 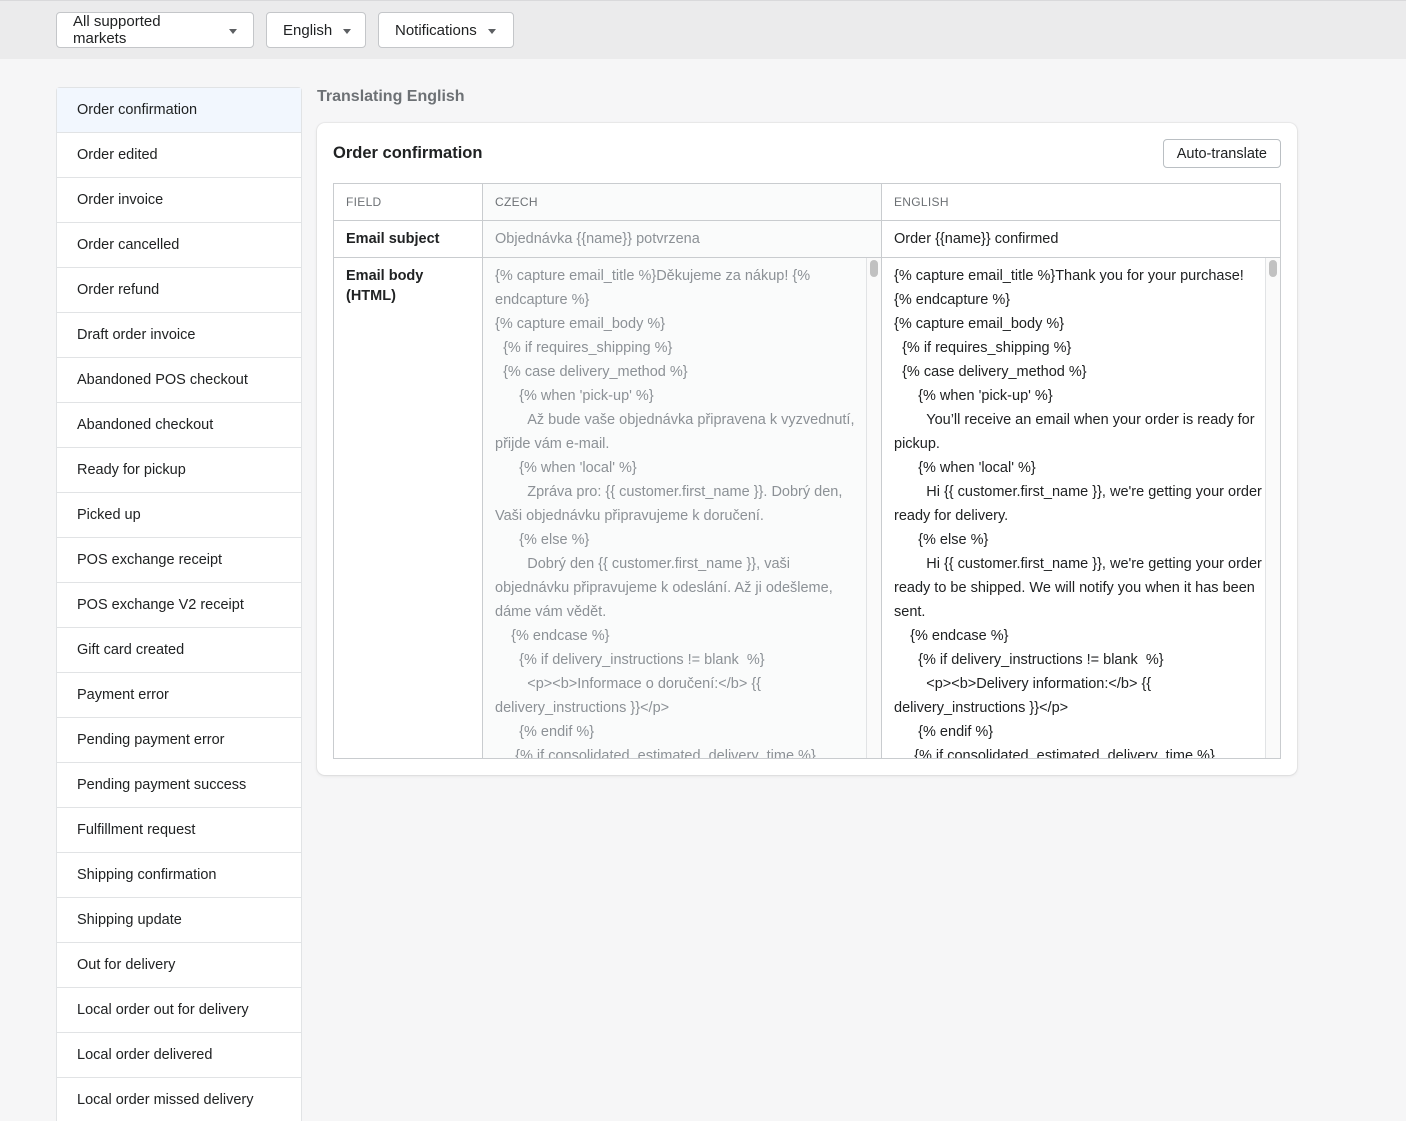 What do you see at coordinates (179, 425) in the screenshot?
I see `sidebar-item: Abandoned checkout` at bounding box center [179, 425].